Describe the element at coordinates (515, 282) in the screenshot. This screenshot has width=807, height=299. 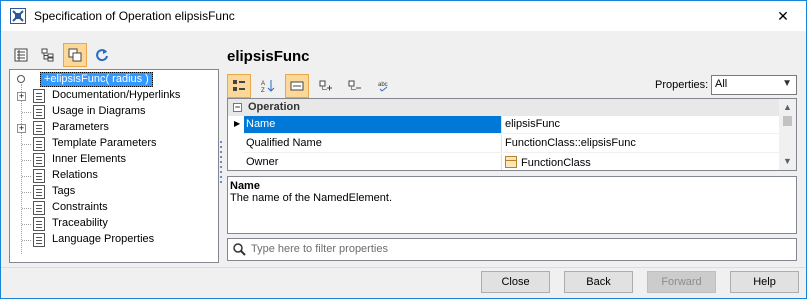
I see `close-button: Close` at that location.